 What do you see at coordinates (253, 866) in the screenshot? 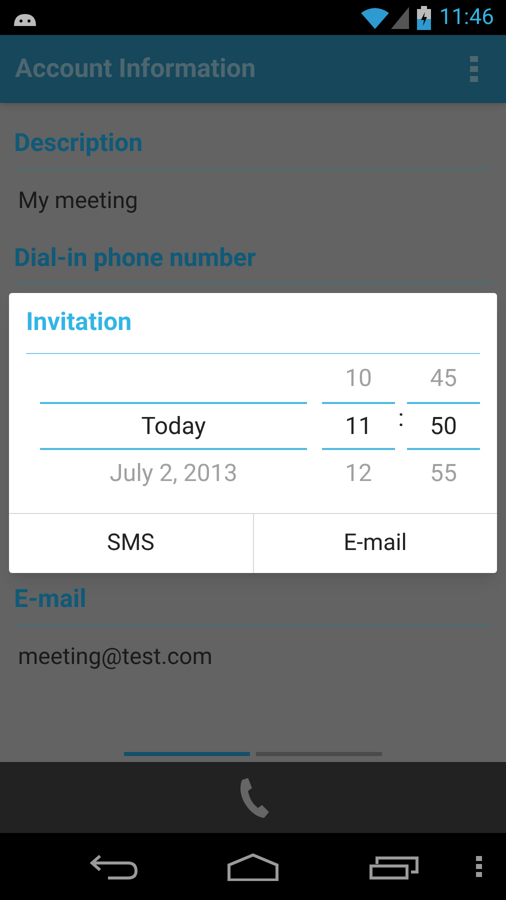
I see `home-icon` at bounding box center [253, 866].